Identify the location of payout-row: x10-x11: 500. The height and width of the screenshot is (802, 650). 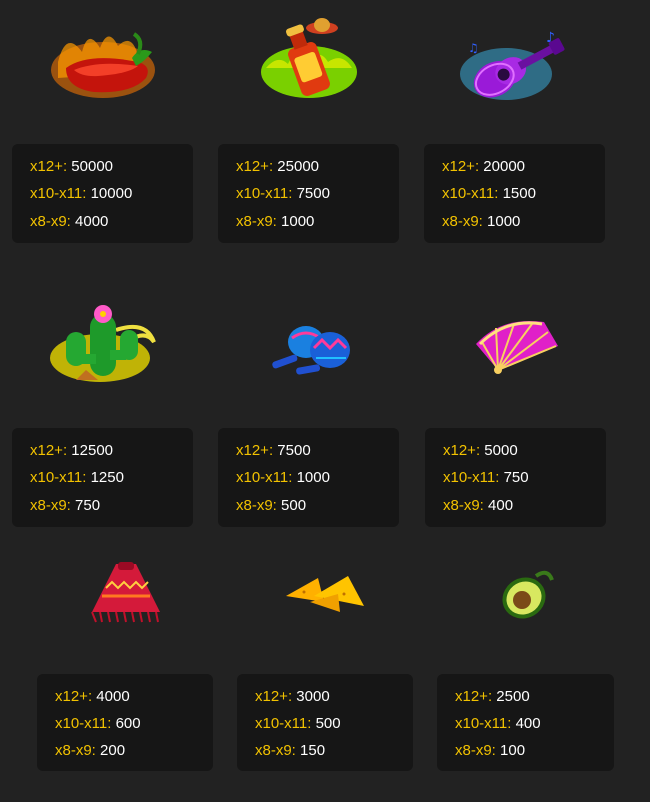
(298, 724).